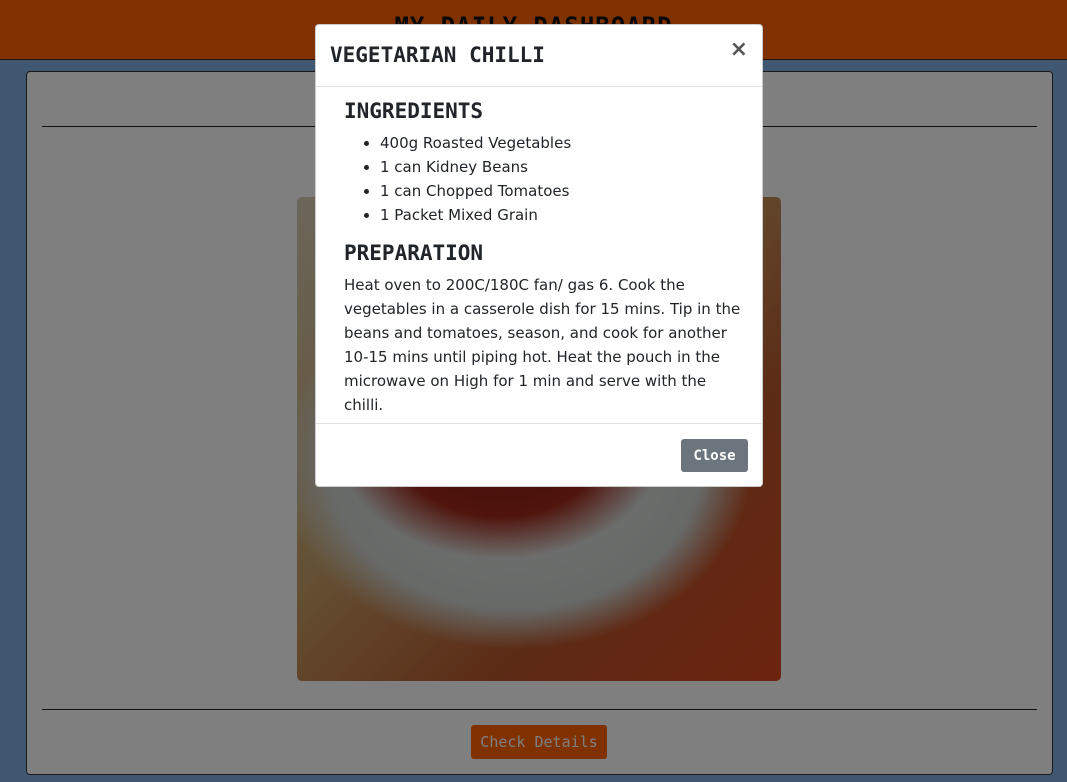  Describe the element at coordinates (562, 215) in the screenshot. I see `list-item: 1 Packet Mixed Grain` at that location.